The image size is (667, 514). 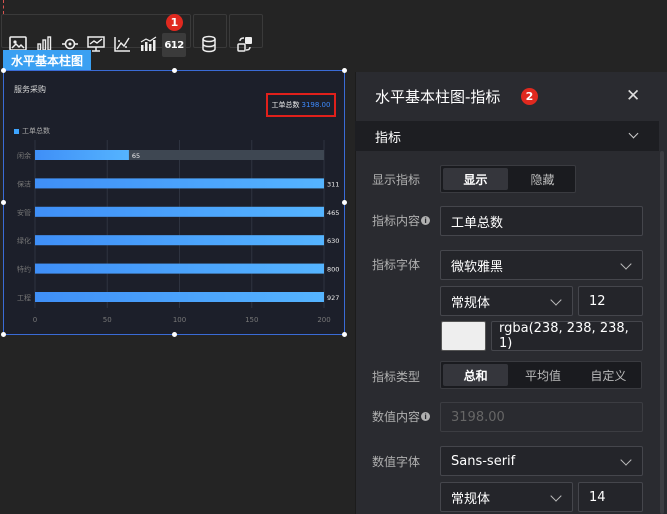 I want to click on value-font-weight-select: 常规体, so click(x=506, y=497).